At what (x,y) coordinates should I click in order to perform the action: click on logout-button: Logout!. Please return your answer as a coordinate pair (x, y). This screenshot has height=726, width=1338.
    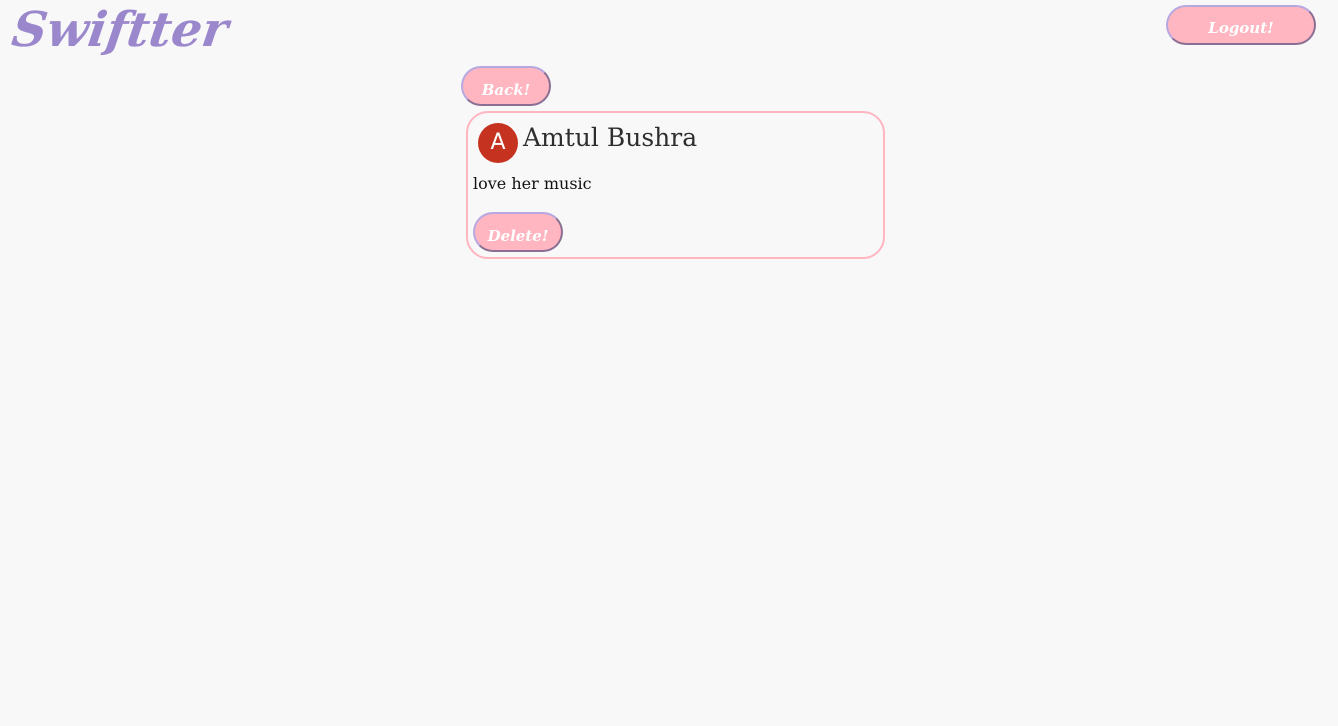
    Looking at the image, I should click on (1241, 25).